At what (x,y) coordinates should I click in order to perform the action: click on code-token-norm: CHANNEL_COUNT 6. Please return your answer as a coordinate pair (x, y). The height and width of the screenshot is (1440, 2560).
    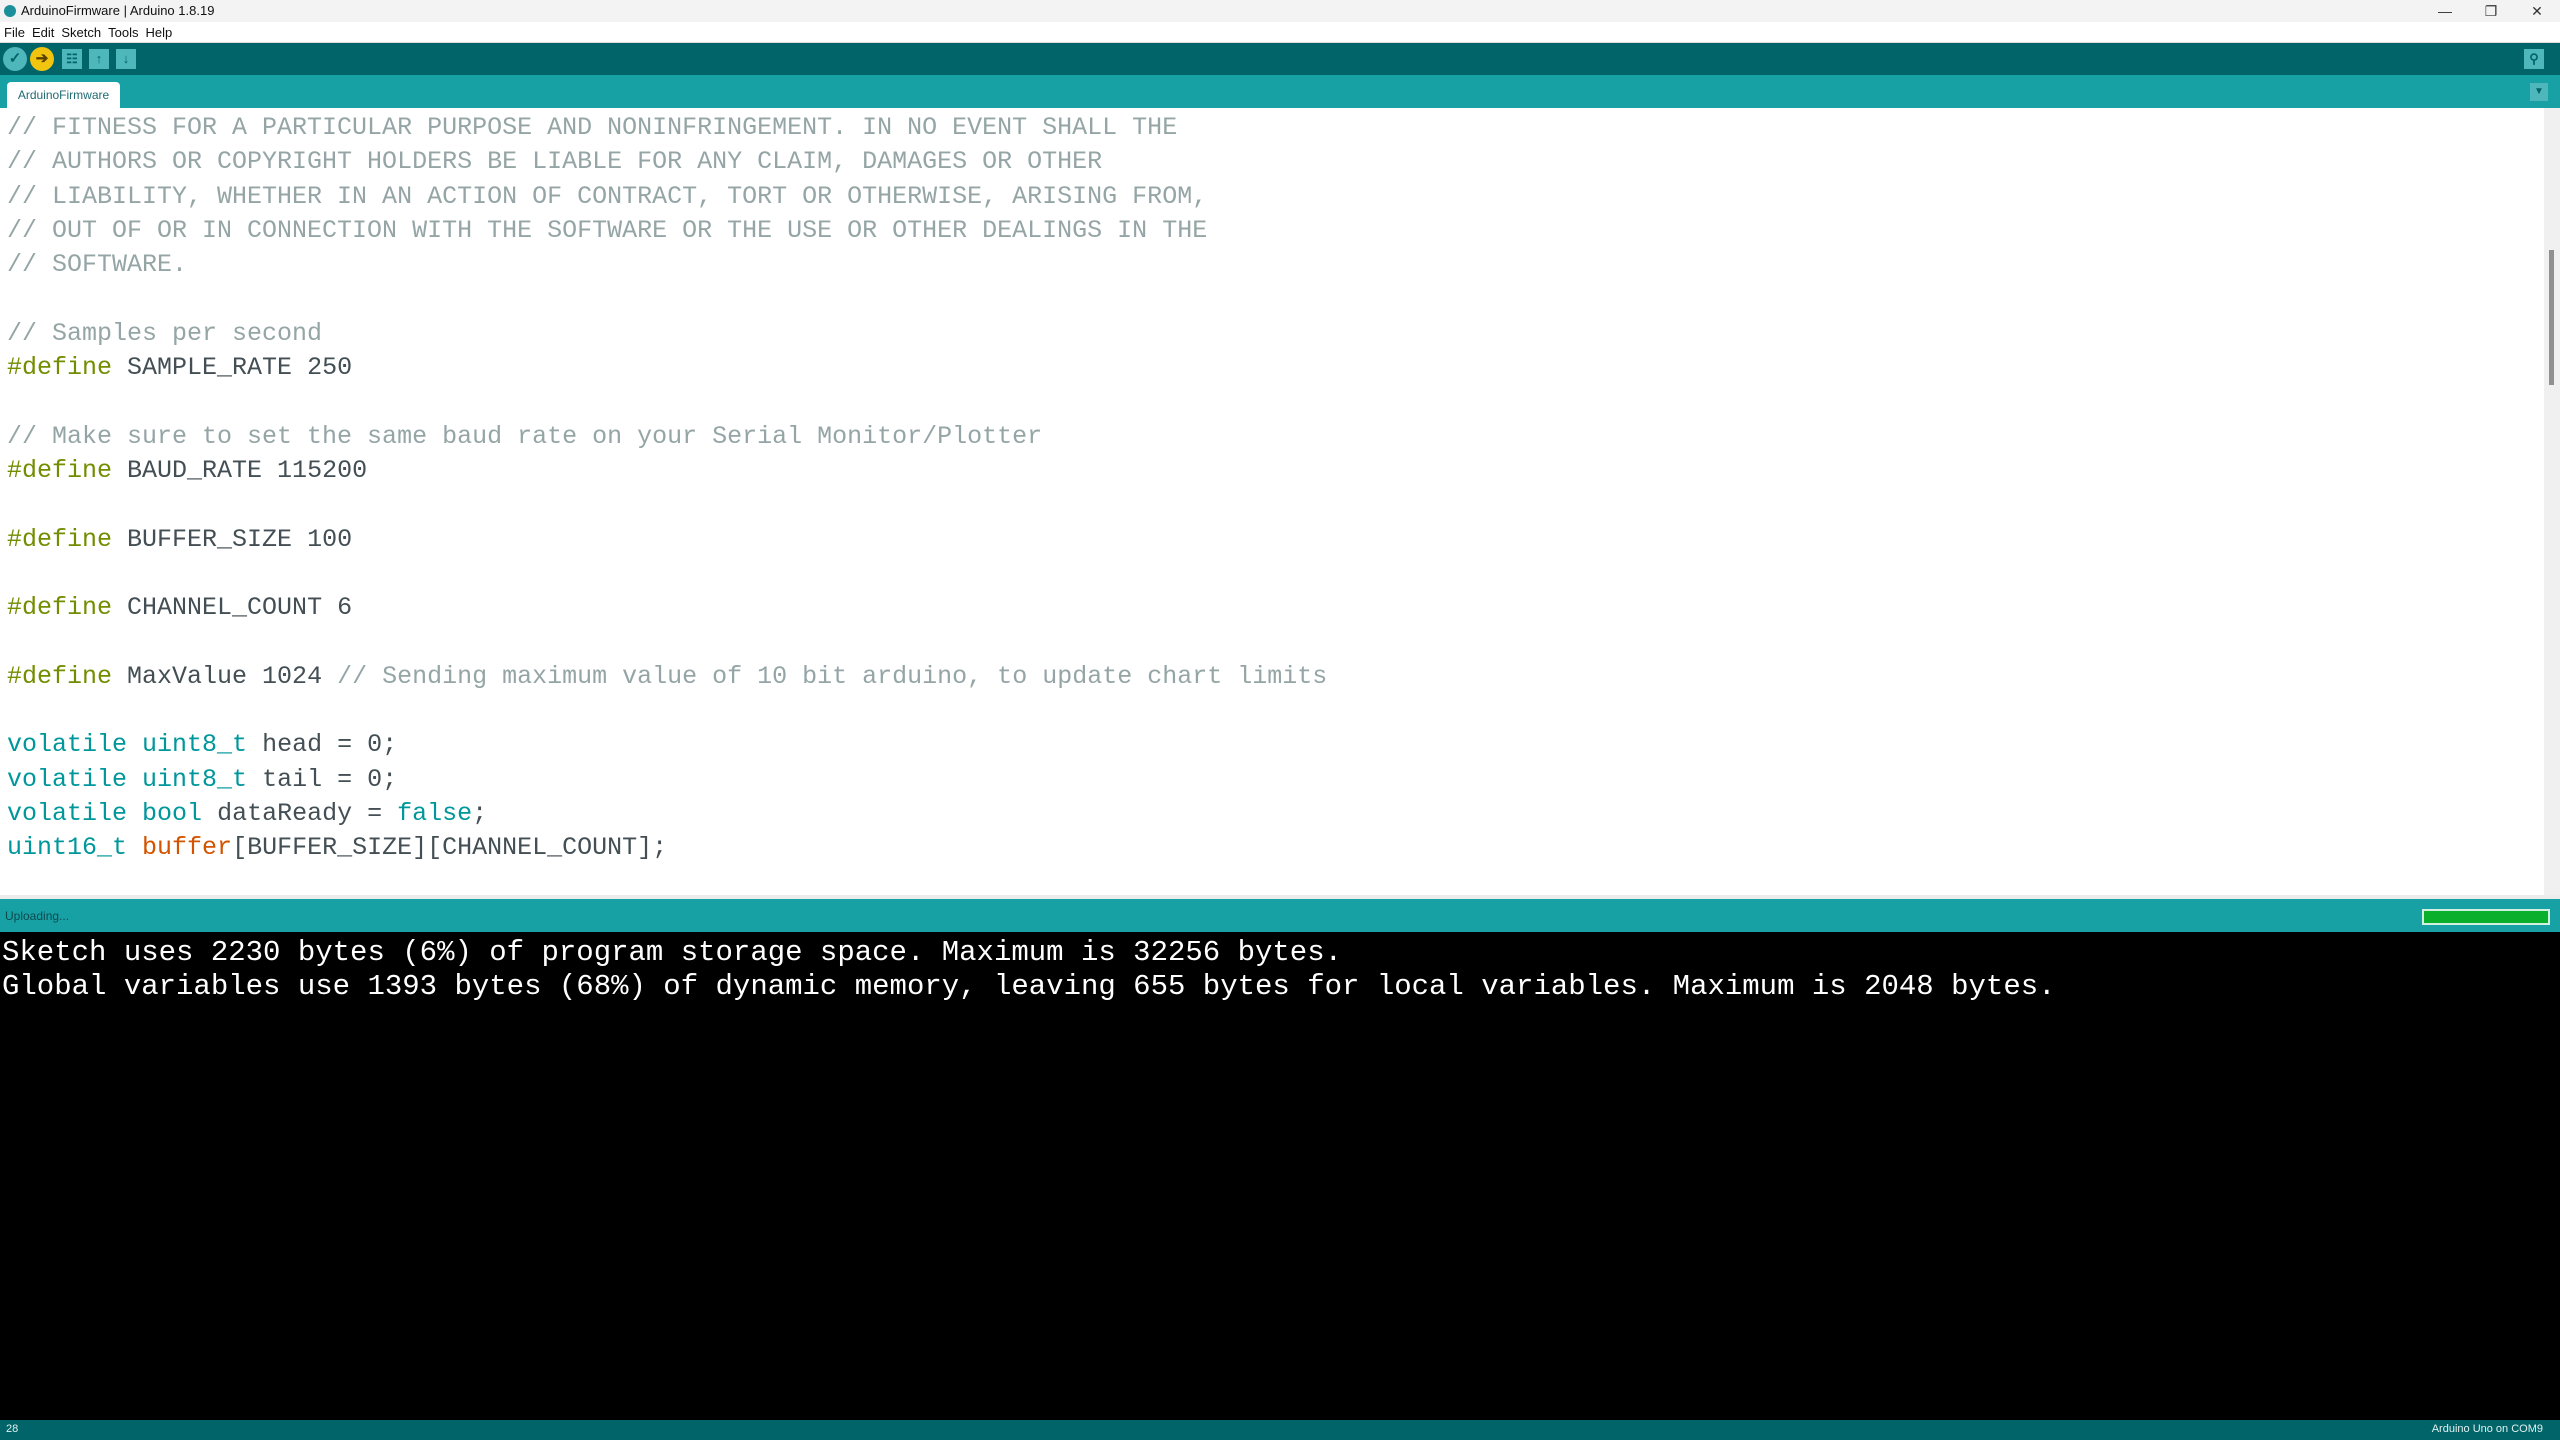
    Looking at the image, I should click on (232, 608).